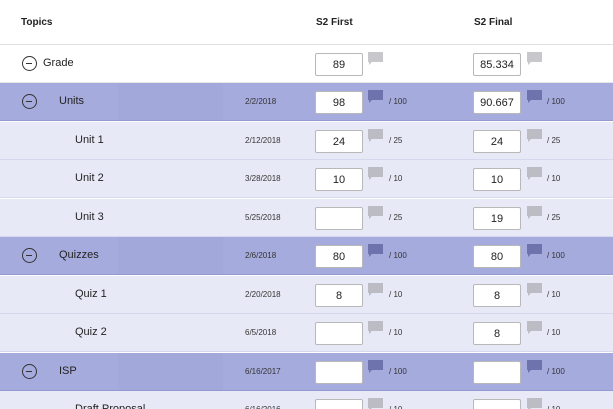  What do you see at coordinates (306, 295) in the screenshot?
I see `assignment-row: Quiz 1 2/20/2018 / 10 / 10` at bounding box center [306, 295].